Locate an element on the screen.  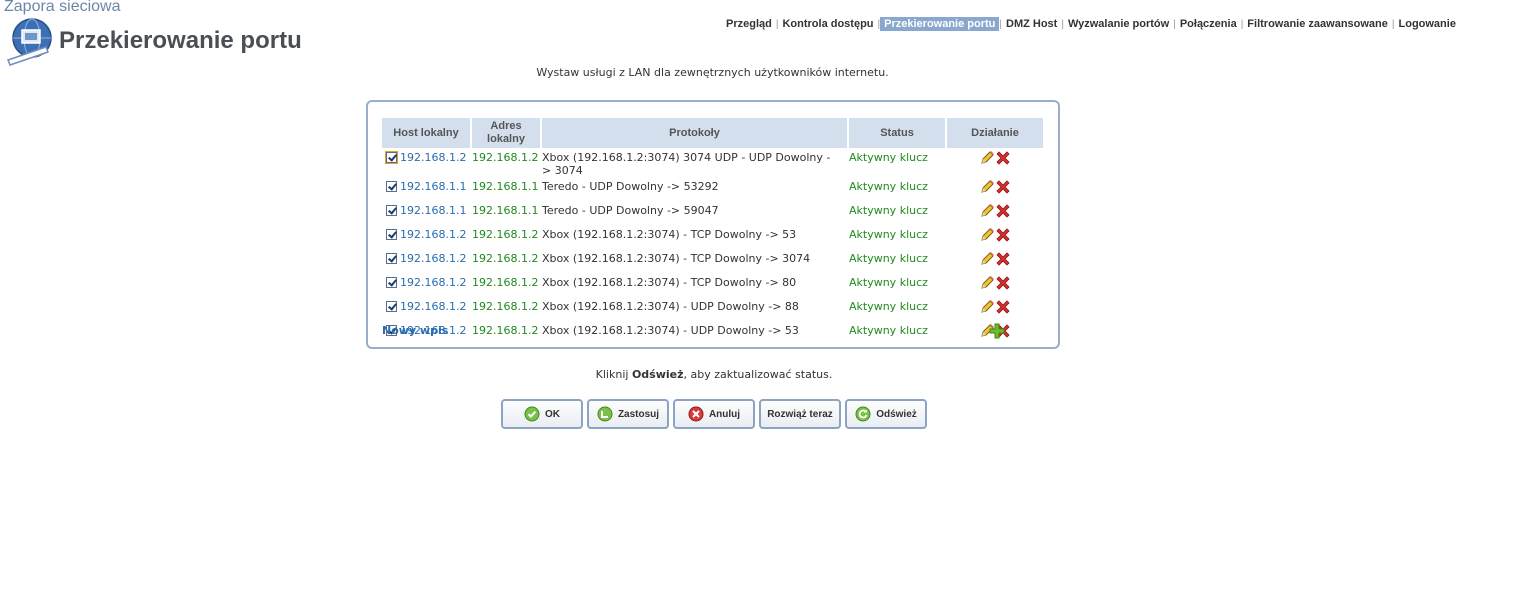
ok-button-label: OK is located at coordinates (552, 414).